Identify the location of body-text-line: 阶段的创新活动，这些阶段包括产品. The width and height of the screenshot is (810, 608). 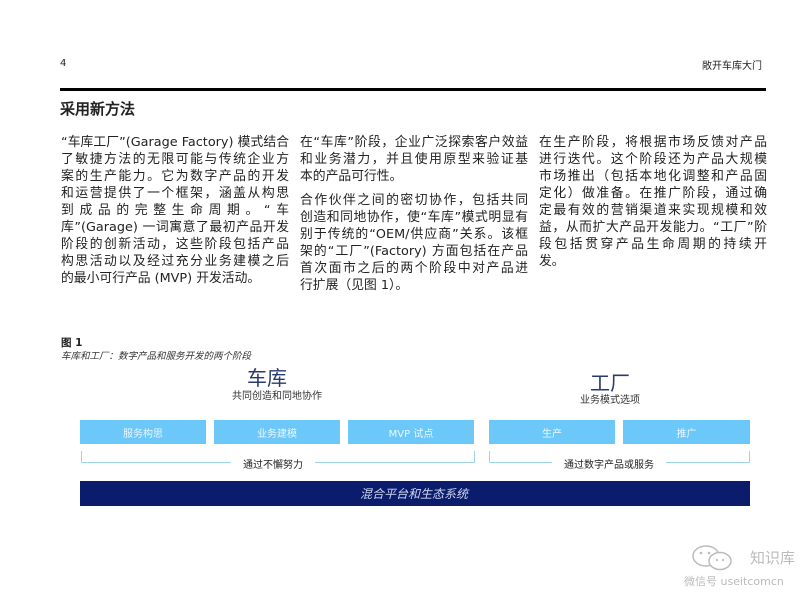
(175, 244).